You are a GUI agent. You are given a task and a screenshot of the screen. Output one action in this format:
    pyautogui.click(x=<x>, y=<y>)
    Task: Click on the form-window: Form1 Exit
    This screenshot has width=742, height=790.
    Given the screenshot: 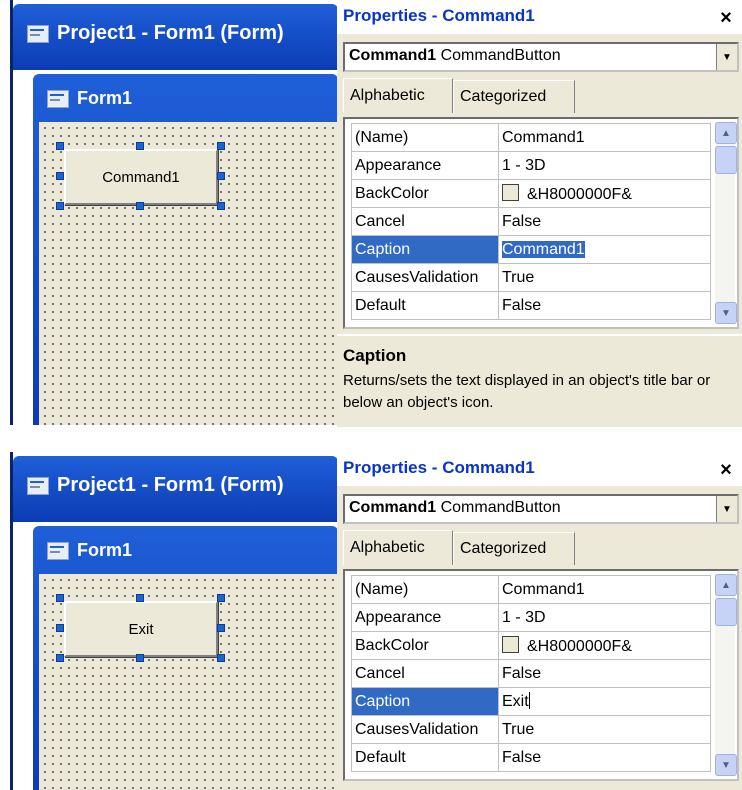 What is the action you would take?
    pyautogui.click(x=185, y=658)
    